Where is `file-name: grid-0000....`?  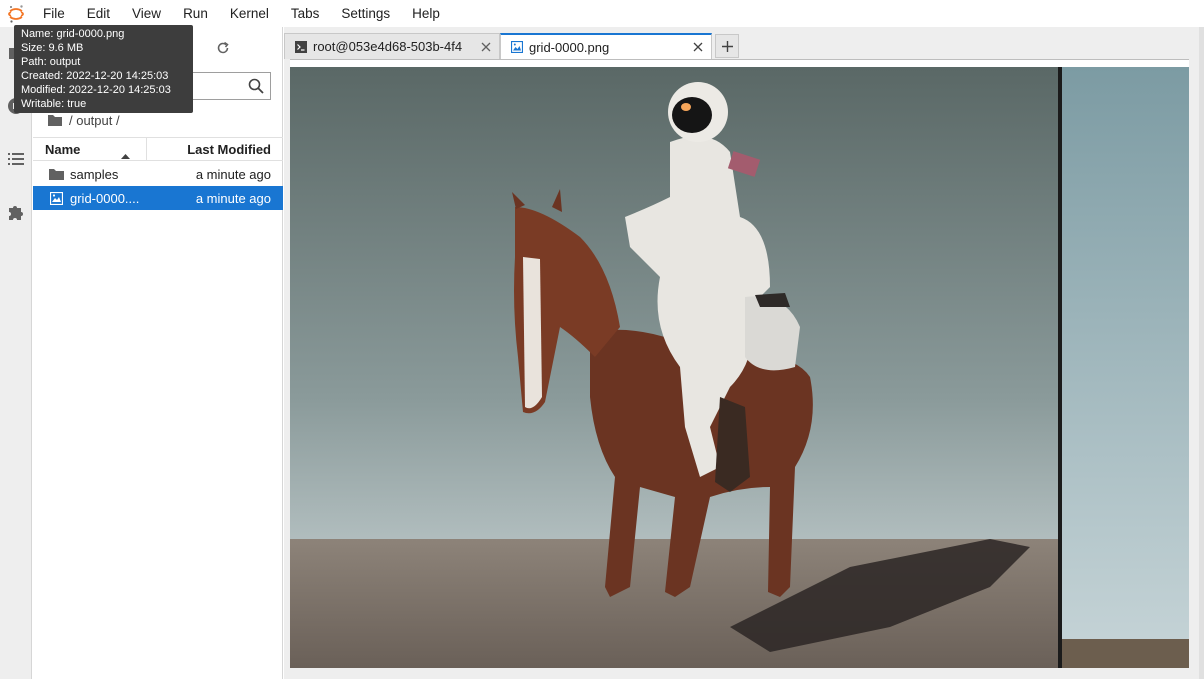
file-name: grid-0000.... is located at coordinates (105, 198).